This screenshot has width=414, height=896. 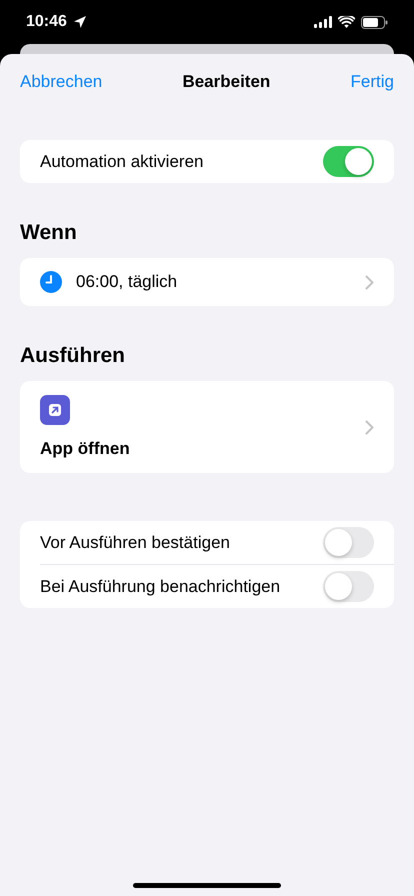 I want to click on action-label: App öffnen, so click(x=85, y=449).